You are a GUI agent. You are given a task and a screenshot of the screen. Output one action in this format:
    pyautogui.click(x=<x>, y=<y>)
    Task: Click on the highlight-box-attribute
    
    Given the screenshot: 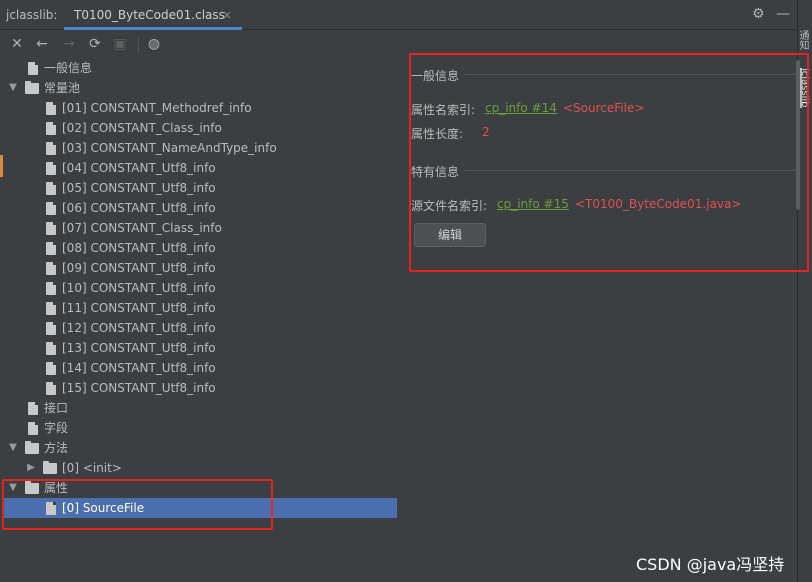 What is the action you would take?
    pyautogui.click(x=137, y=504)
    